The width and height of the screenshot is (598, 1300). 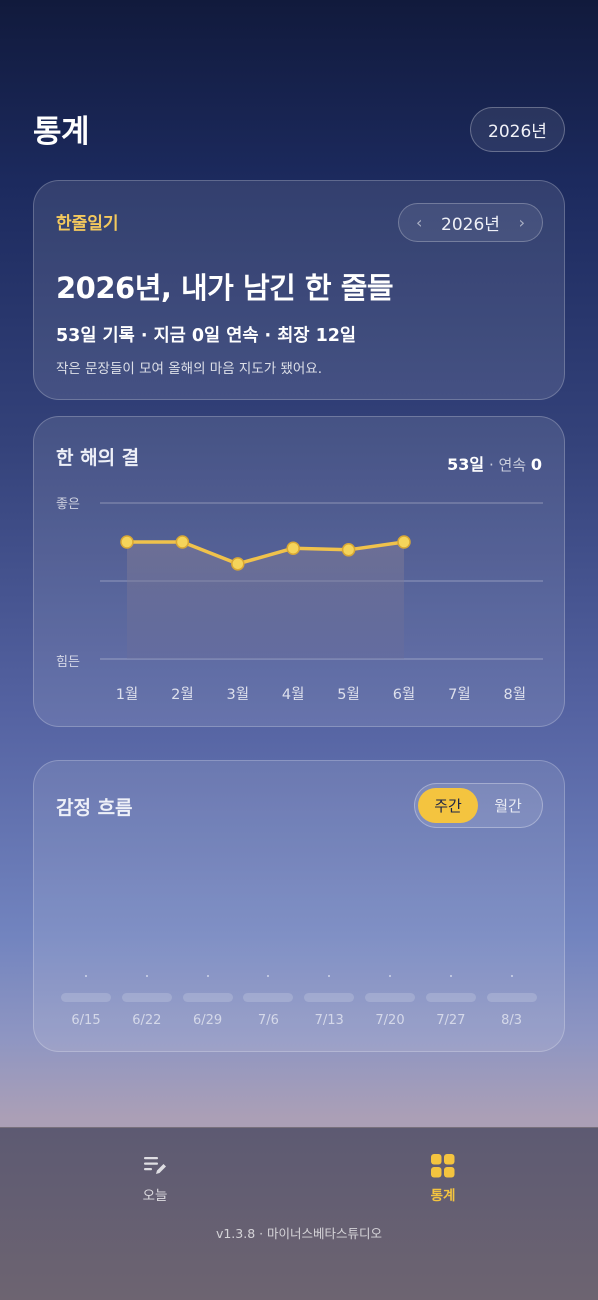 I want to click on nav-today-label: 오늘, so click(x=155, y=1196).